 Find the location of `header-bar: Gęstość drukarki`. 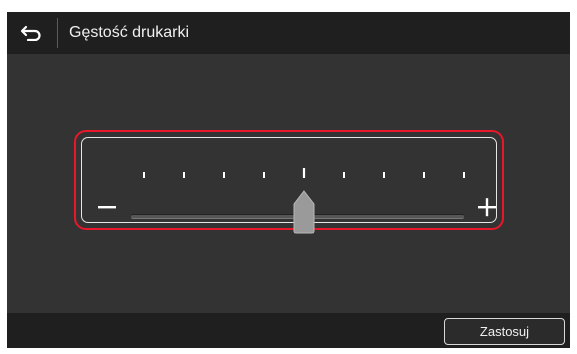

header-bar: Gęstość drukarki is located at coordinates (288, 33).